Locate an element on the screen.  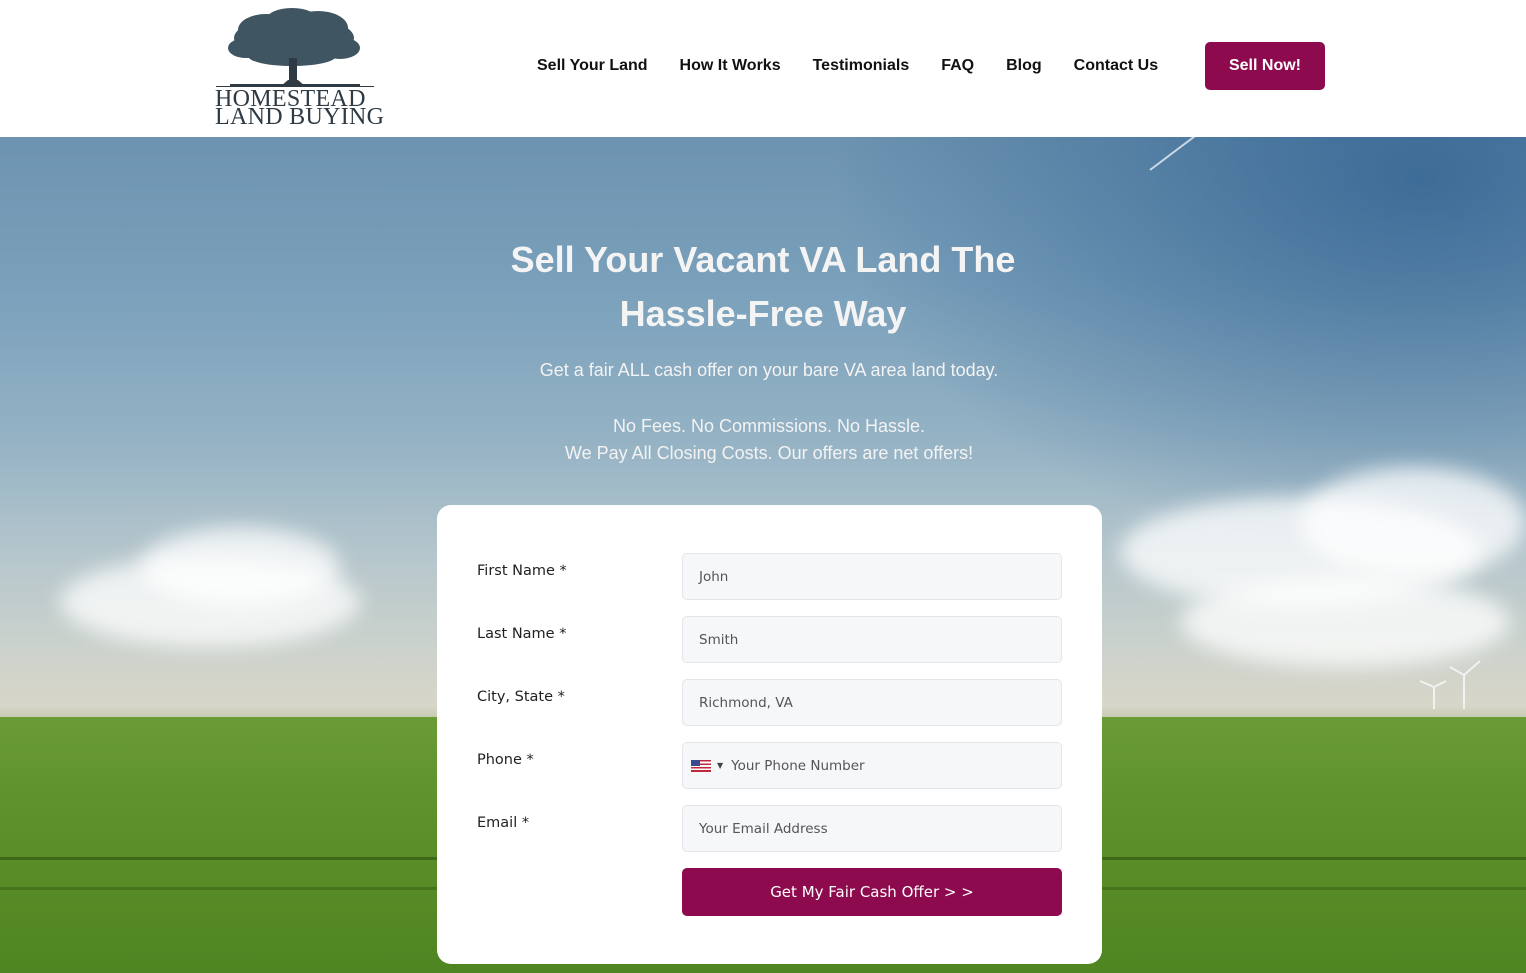
phone-placeholder: Your Phone Number is located at coordinates (798, 765).